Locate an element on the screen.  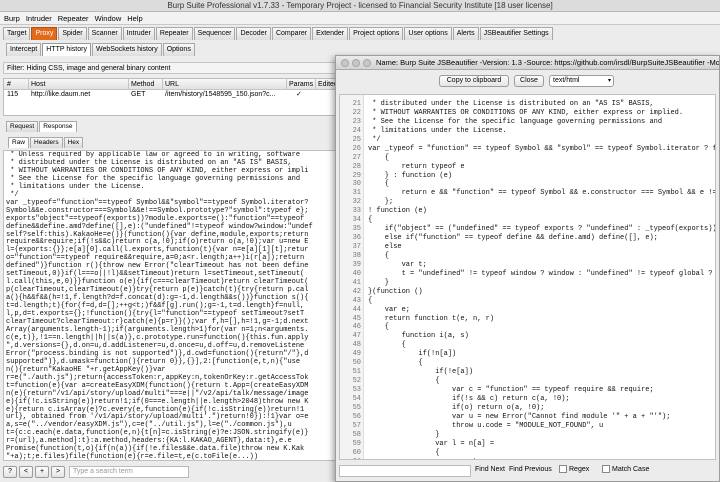
close-button: Close is located at coordinates (529, 81).